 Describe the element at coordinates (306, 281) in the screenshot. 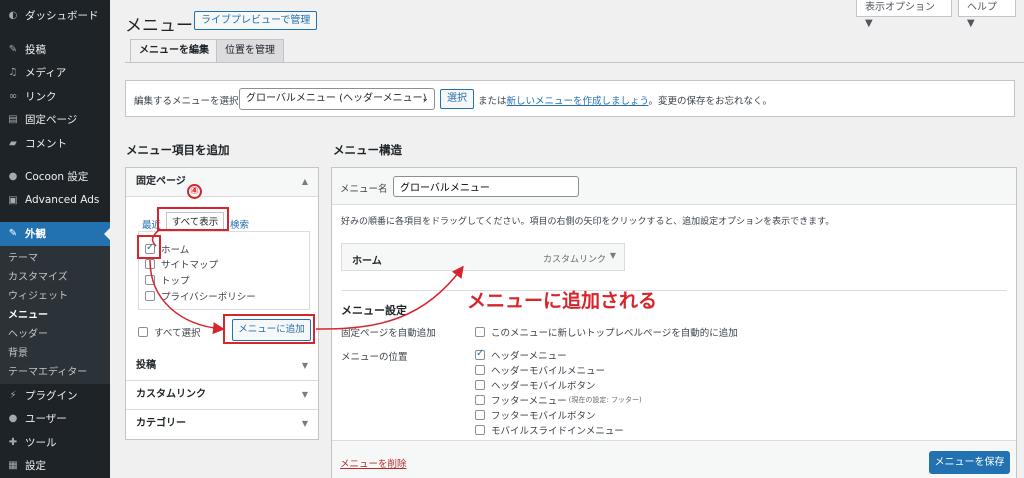

I see `annotation-arrows` at that location.